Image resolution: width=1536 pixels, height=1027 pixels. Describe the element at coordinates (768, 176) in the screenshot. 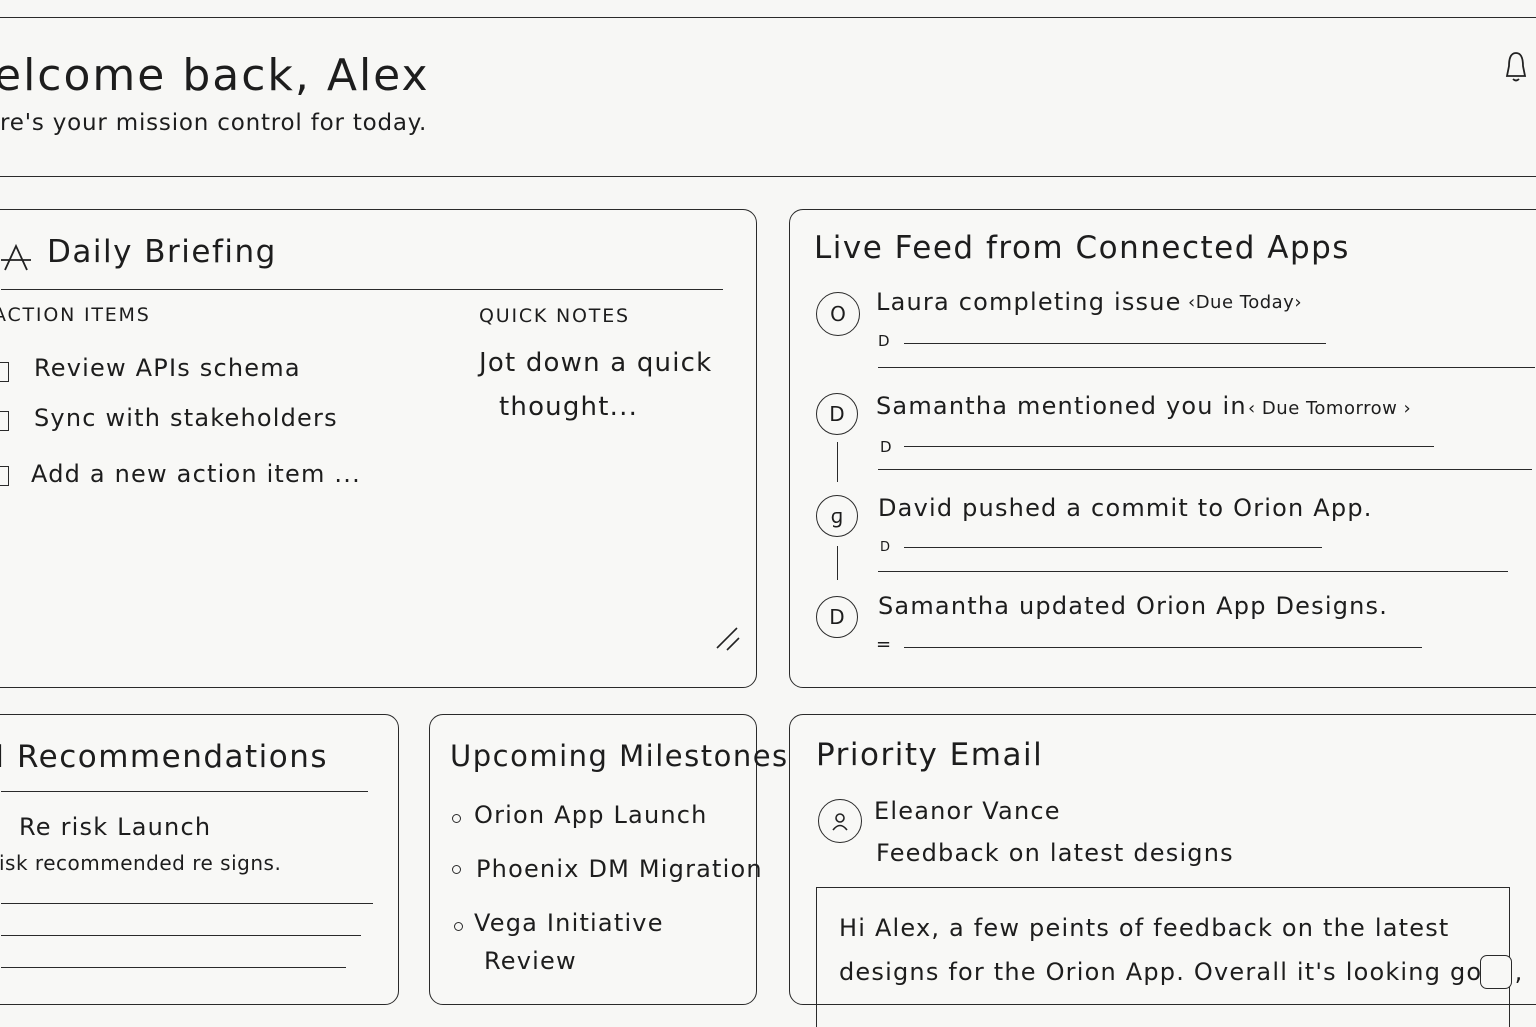

I see `header-bottom-rule` at that location.